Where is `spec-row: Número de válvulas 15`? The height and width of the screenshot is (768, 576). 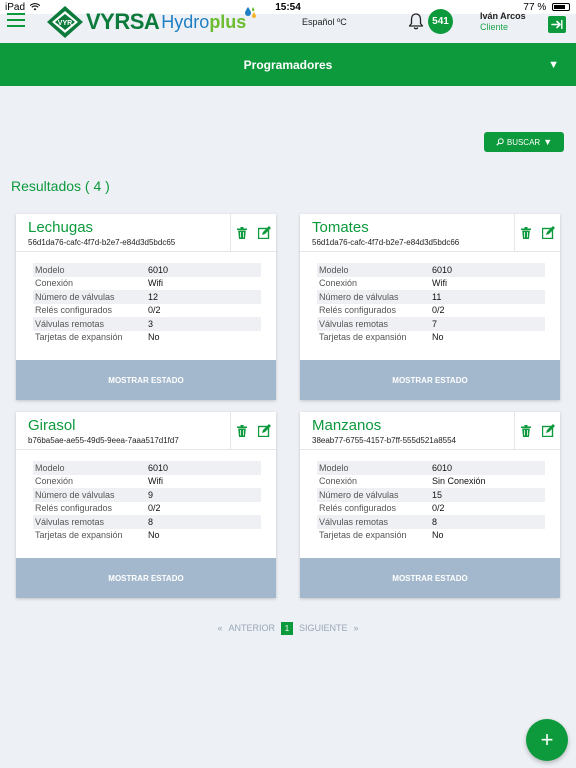
spec-row: Número de válvulas 15 is located at coordinates (431, 495).